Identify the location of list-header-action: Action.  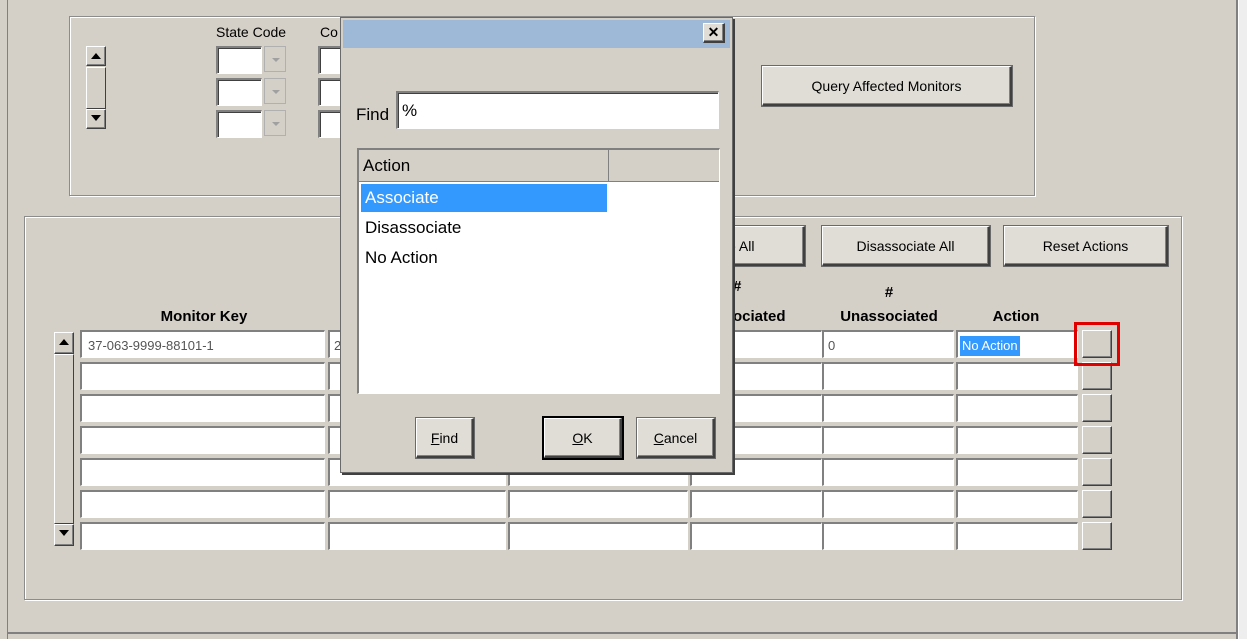
(484, 166).